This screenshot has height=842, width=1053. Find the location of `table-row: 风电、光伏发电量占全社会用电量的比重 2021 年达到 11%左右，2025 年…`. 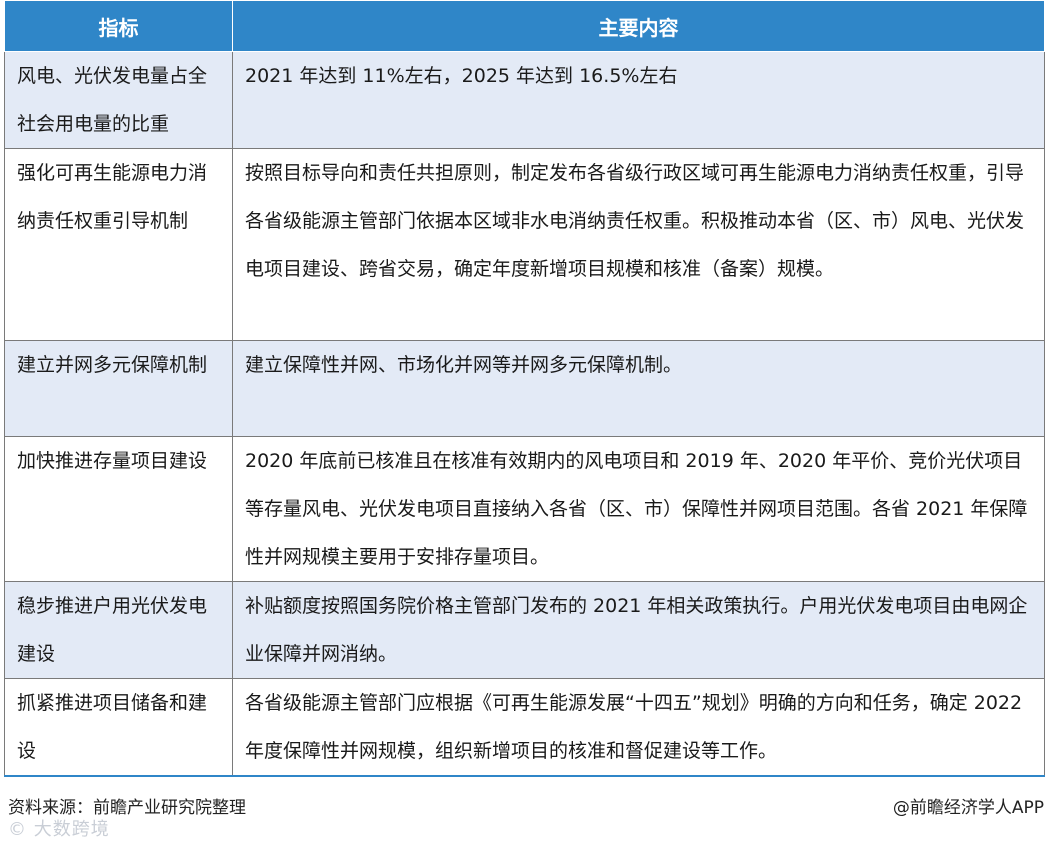

table-row: 风电、光伏发电量占全社会用电量的比重 2021 年达到 11%左右，2025 年… is located at coordinates (525, 100).